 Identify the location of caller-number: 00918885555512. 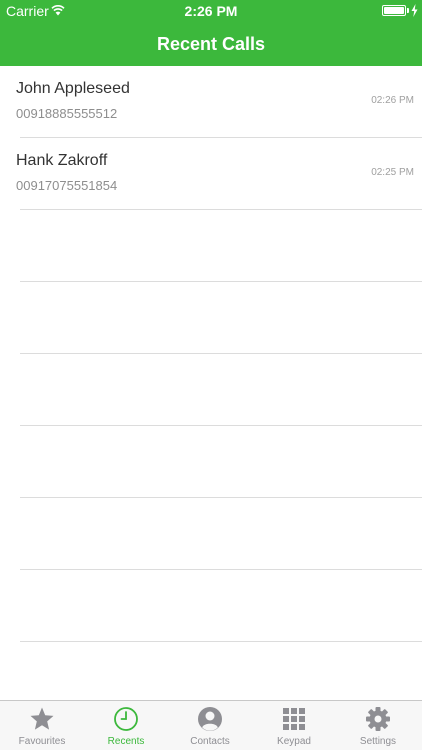
(67, 113).